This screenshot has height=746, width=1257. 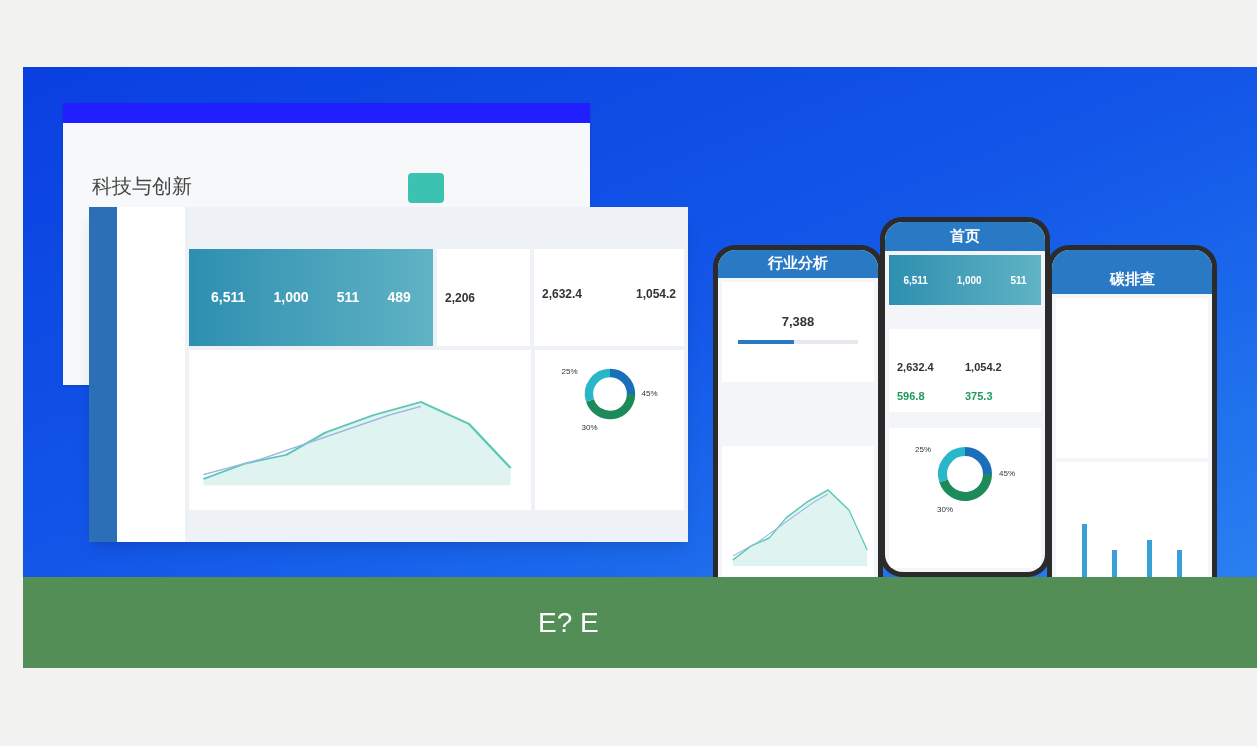 I want to click on stat-value: 375.3, so click(x=979, y=396).